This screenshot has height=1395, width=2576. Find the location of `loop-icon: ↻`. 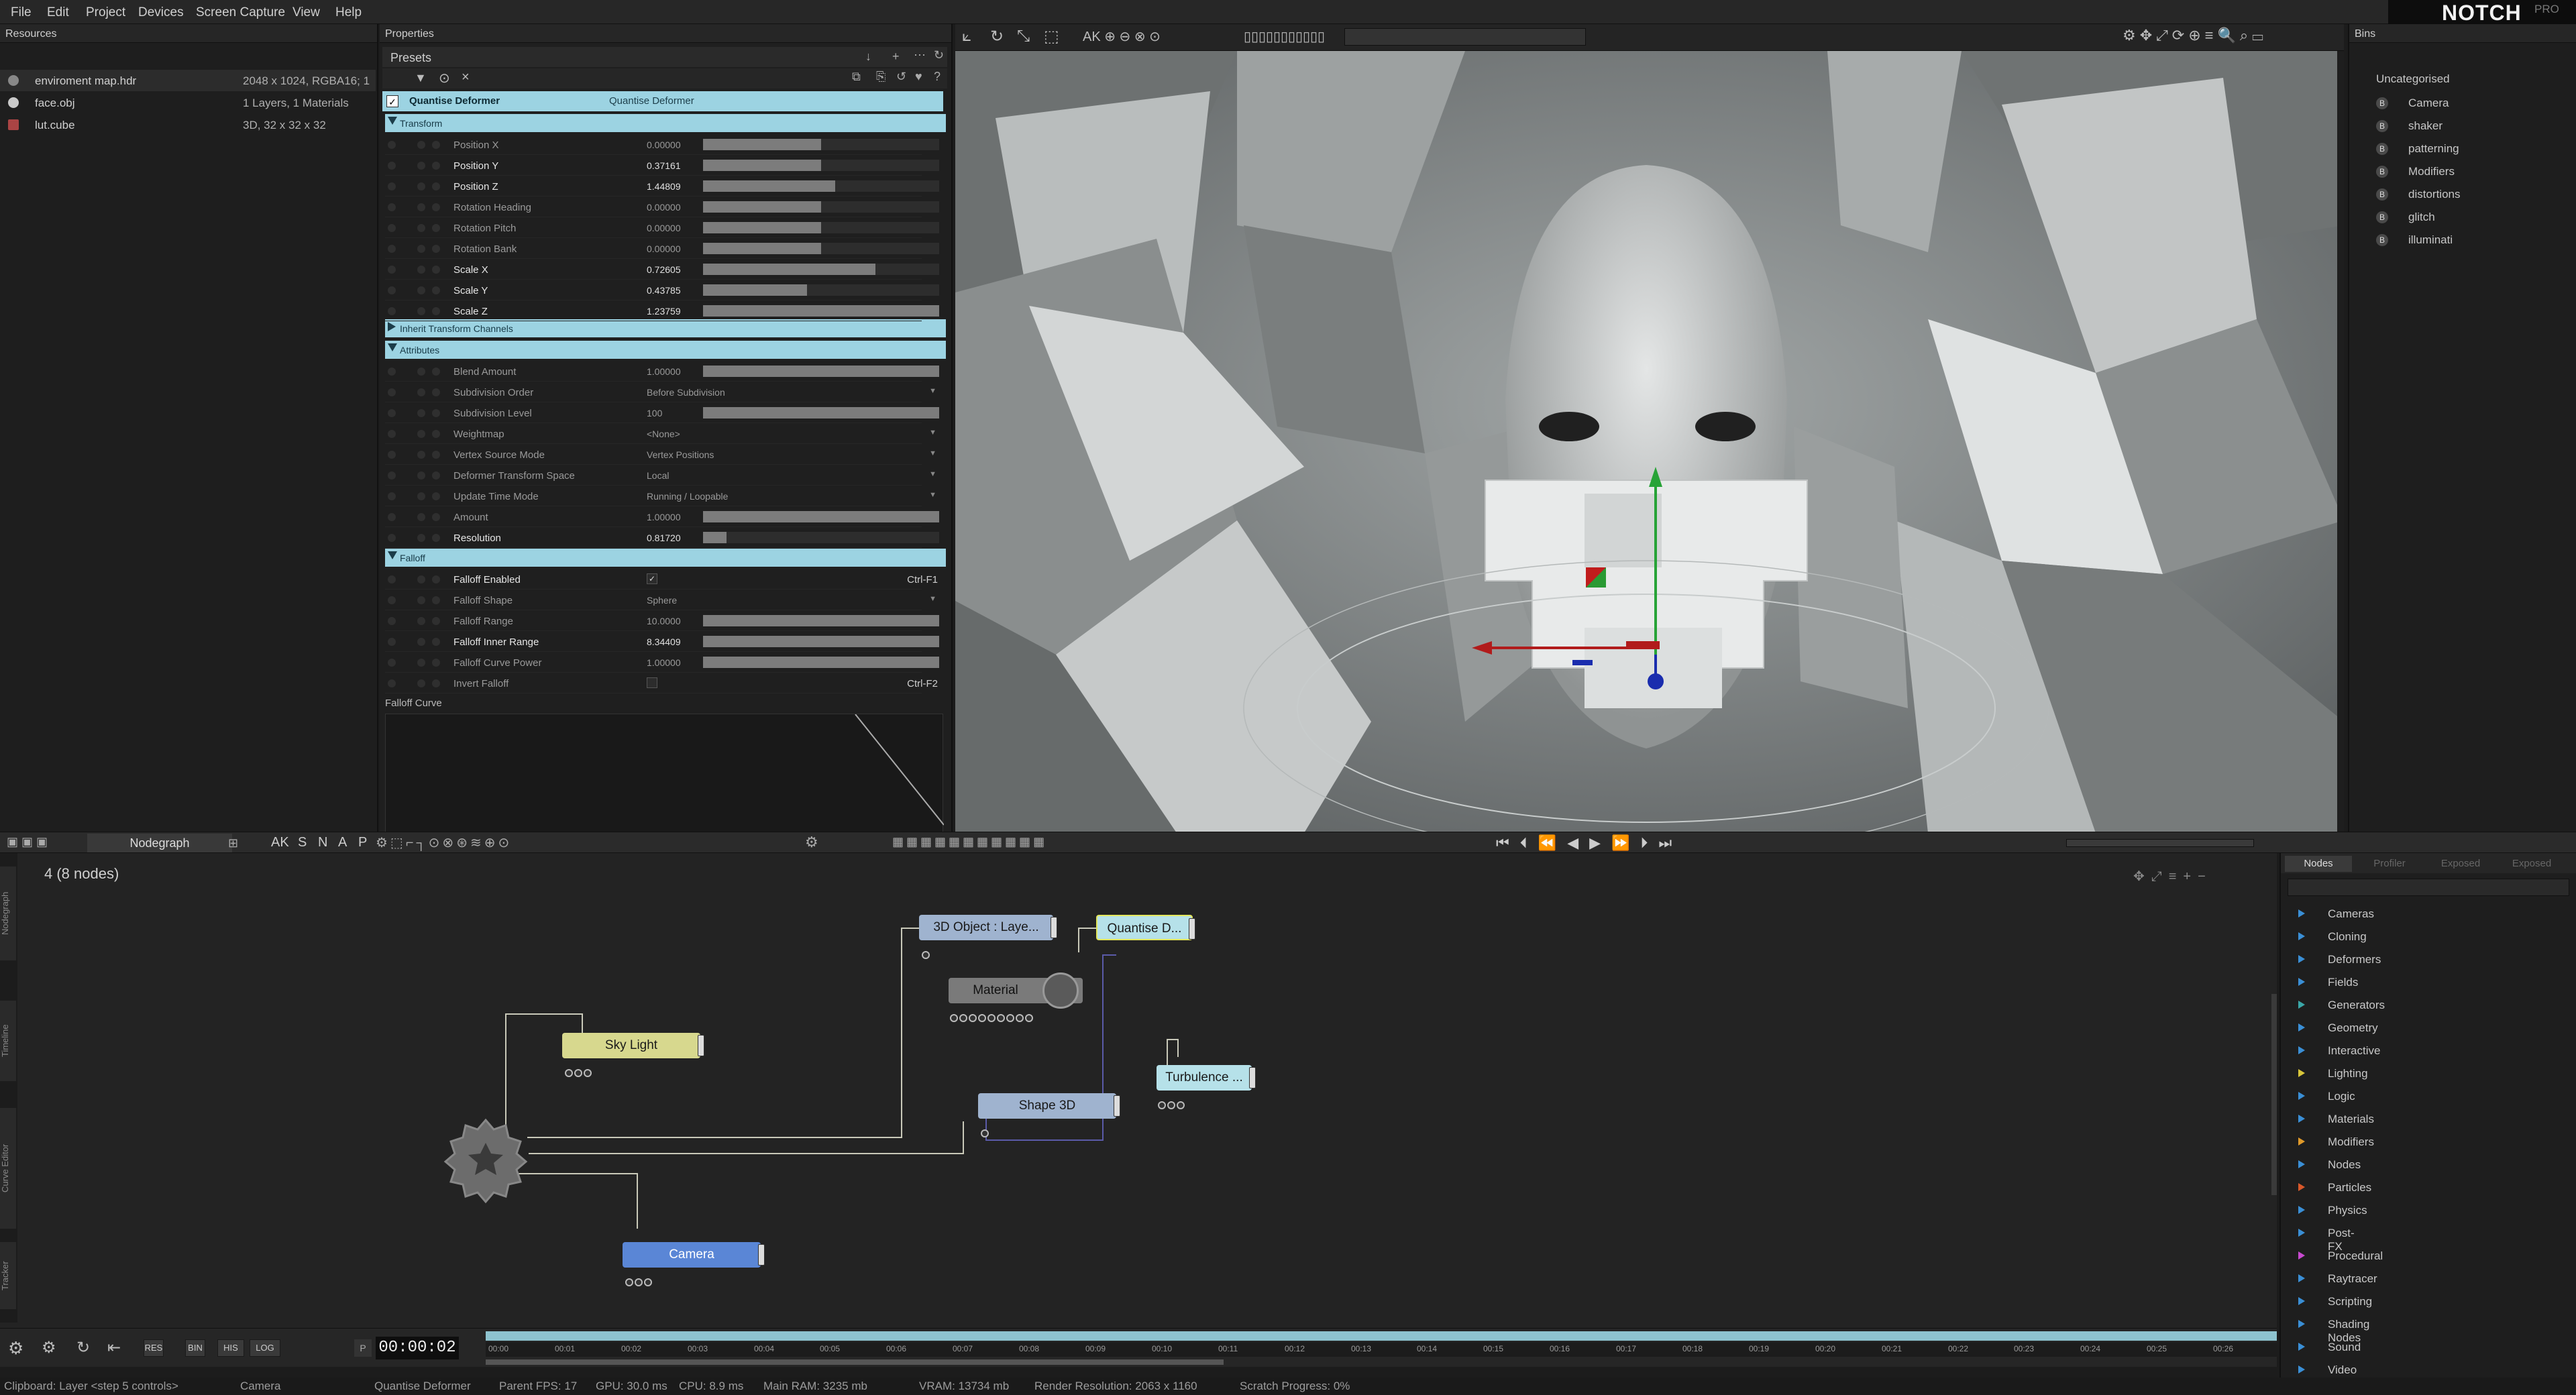

loop-icon: ↻ is located at coordinates (83, 1347).